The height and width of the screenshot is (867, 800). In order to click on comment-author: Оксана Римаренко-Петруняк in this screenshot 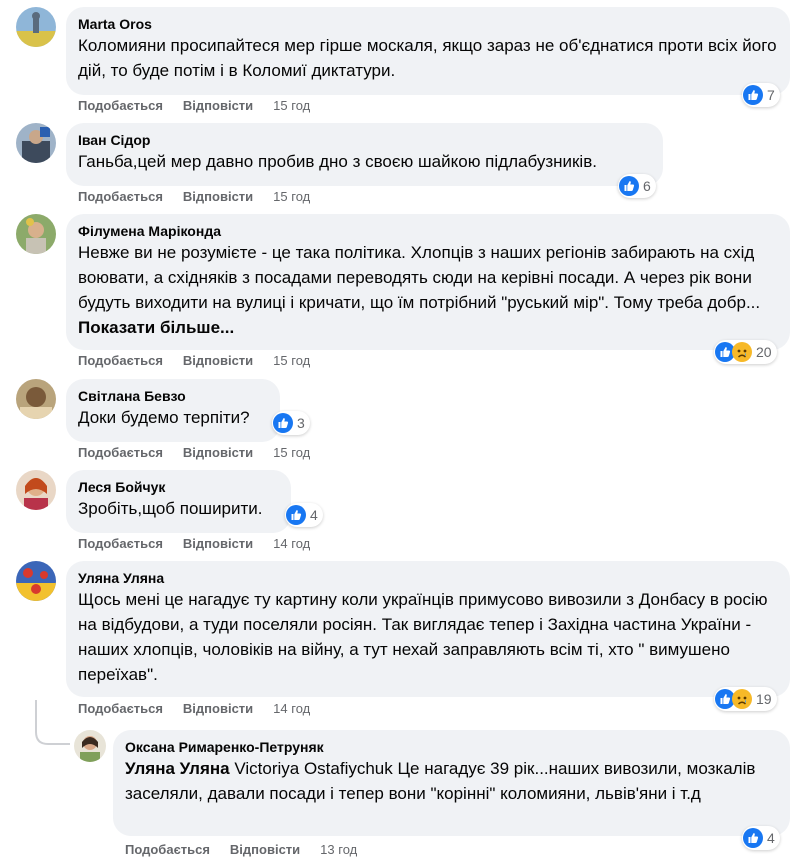, I will do `click(451, 747)`.